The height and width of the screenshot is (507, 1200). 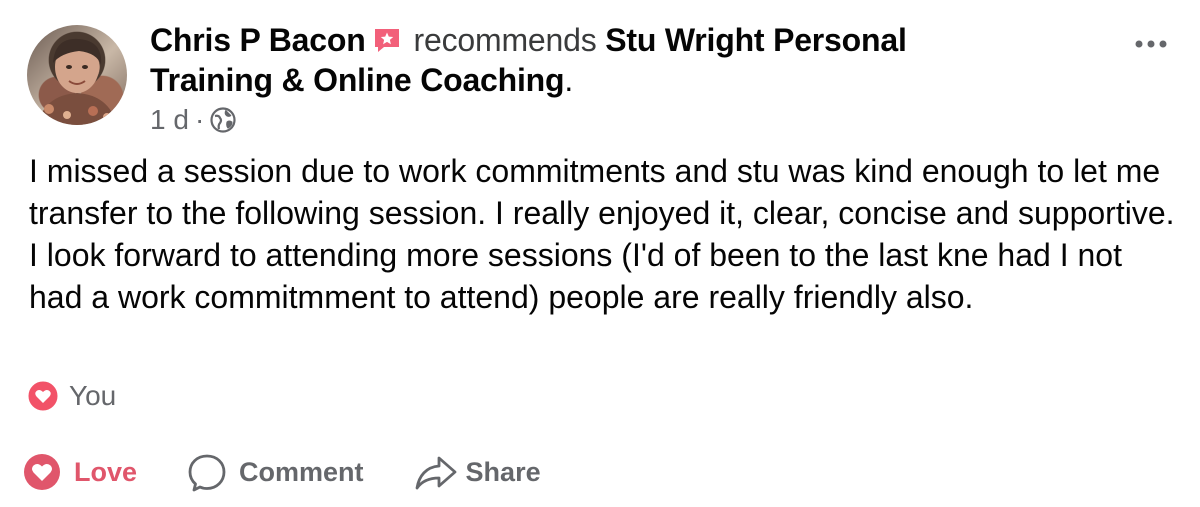 I want to click on page-name: Stu Wright Personal, so click(x=756, y=40).